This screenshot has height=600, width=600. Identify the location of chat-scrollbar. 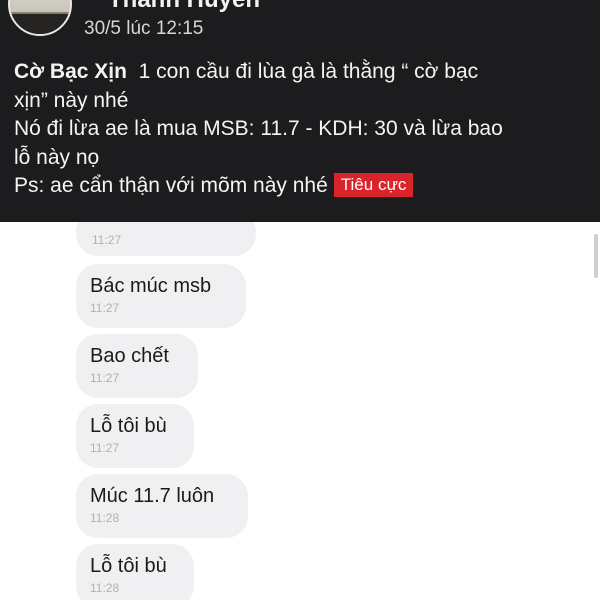
(596, 256).